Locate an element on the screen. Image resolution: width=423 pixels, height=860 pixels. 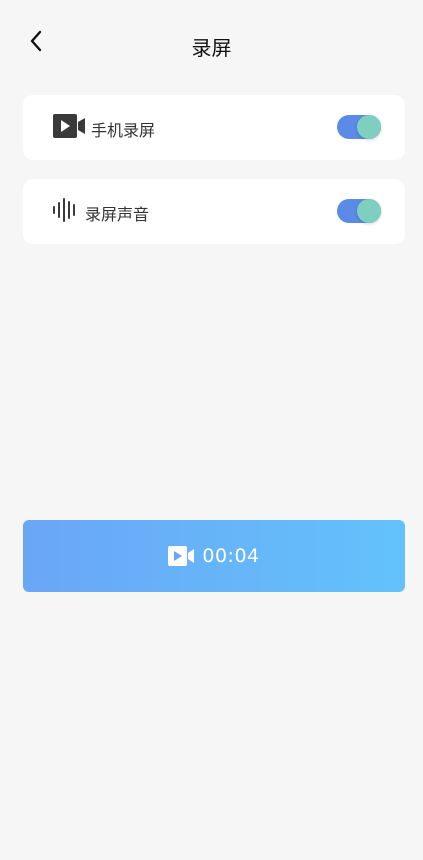
recording-timer: 00:04 is located at coordinates (231, 556).